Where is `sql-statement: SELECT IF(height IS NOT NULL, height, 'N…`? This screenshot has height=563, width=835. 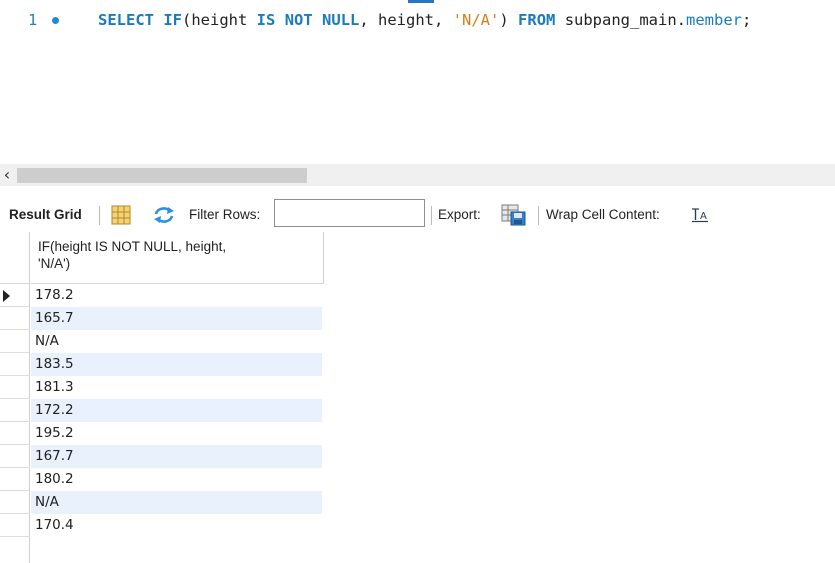 sql-statement: SELECT IF(height IS NOT NULL, height, 'N… is located at coordinates (424, 20).